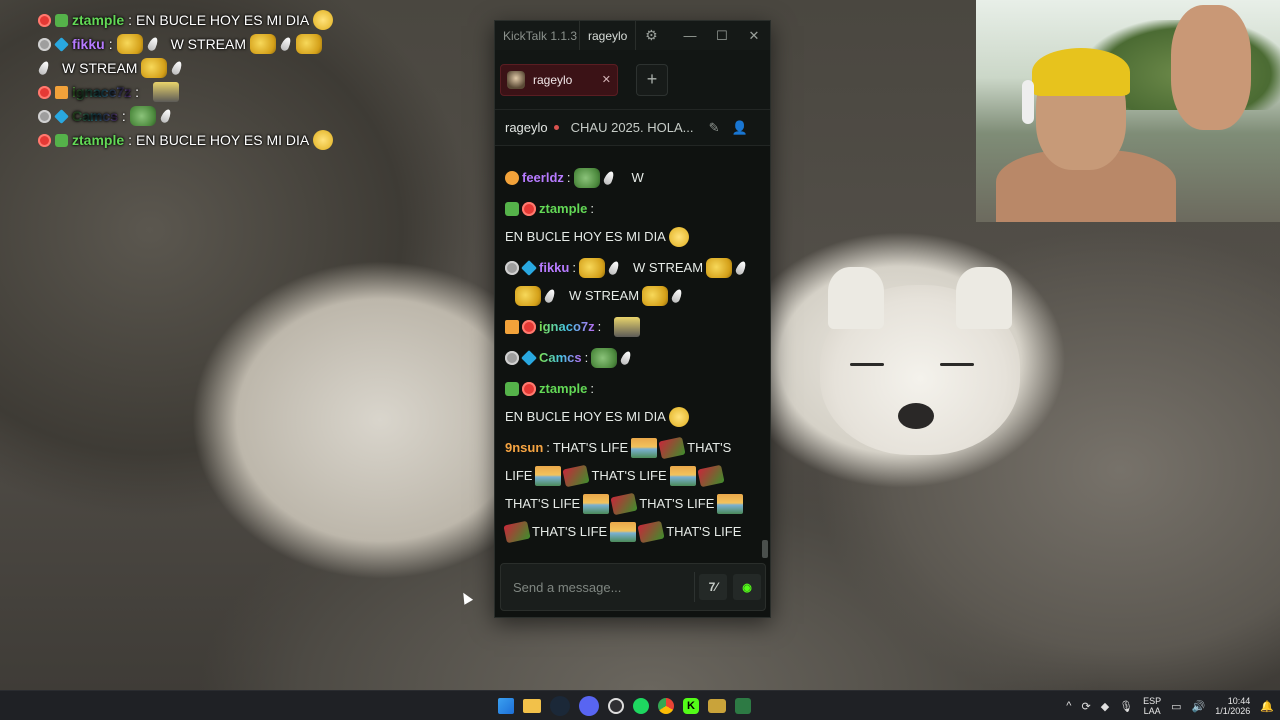  I want to click on overlay-line: fikku: W STREAM, so click(203, 44).